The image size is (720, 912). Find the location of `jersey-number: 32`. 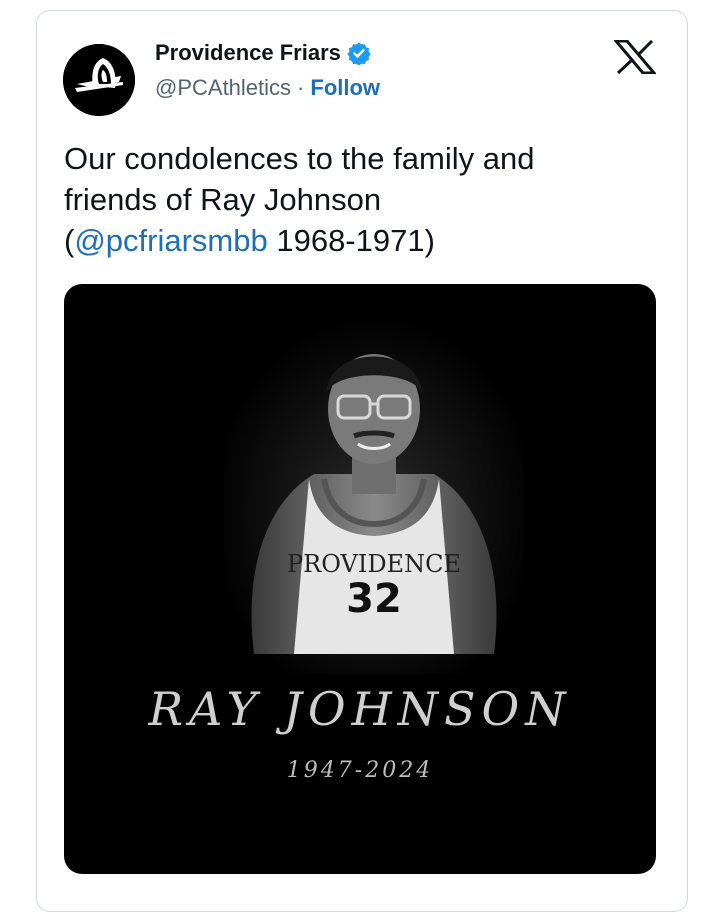

jersey-number: 32 is located at coordinates (374, 599).